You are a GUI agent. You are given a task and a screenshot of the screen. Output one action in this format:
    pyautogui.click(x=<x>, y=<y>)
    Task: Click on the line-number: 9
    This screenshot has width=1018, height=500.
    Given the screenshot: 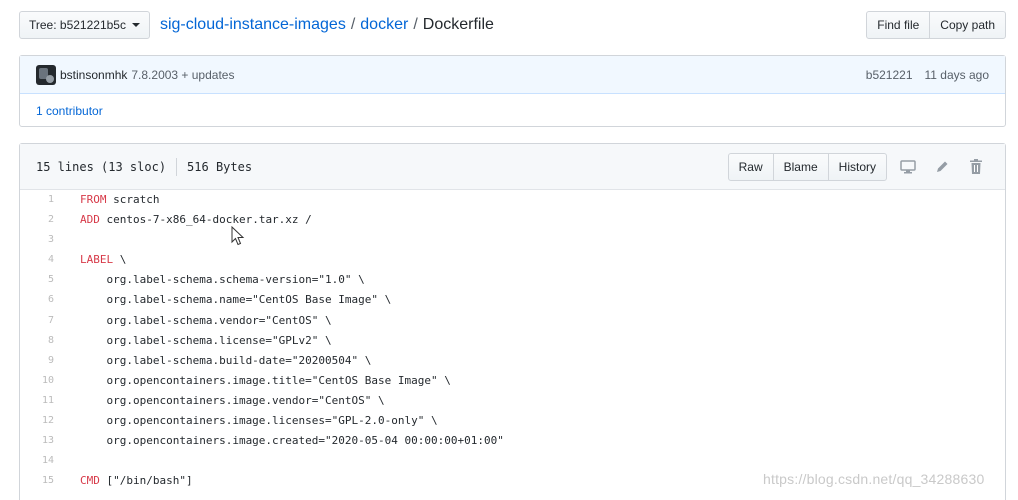 What is the action you would take?
    pyautogui.click(x=44, y=361)
    